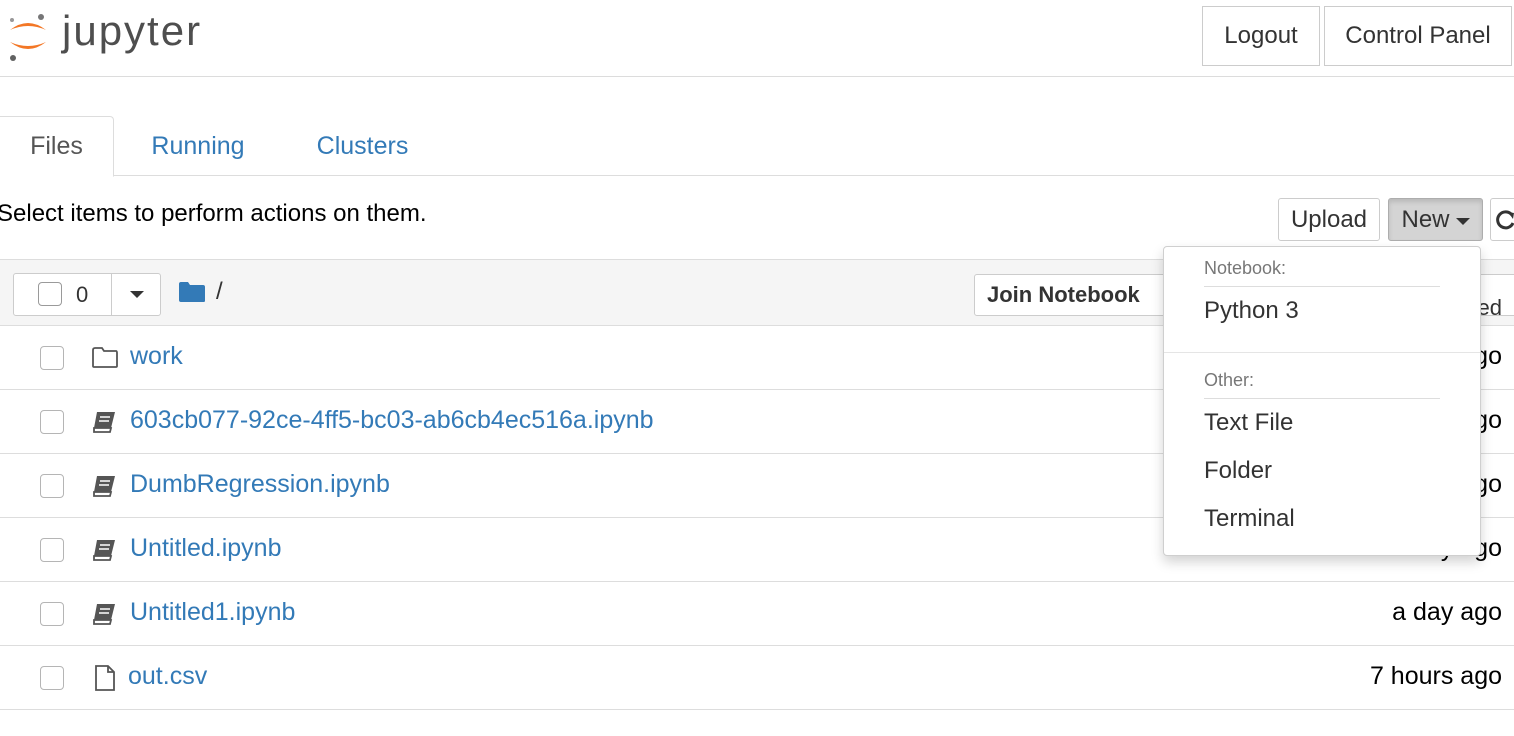  Describe the element at coordinates (212, 612) in the screenshot. I see `file-name-link: Untitled1.ipynb` at that location.